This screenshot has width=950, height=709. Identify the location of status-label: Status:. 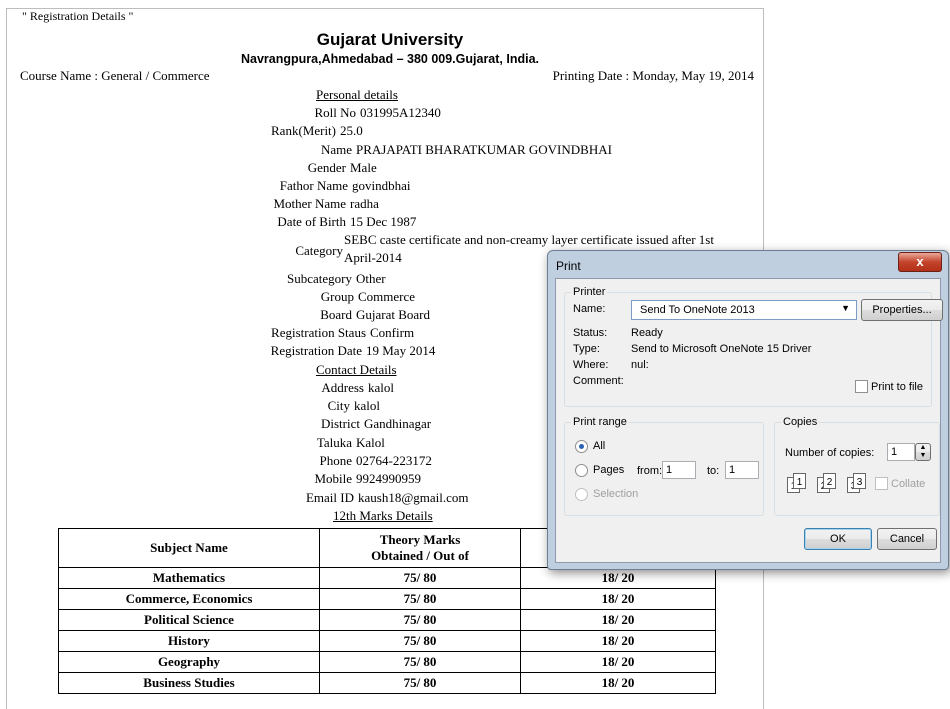
(590, 333).